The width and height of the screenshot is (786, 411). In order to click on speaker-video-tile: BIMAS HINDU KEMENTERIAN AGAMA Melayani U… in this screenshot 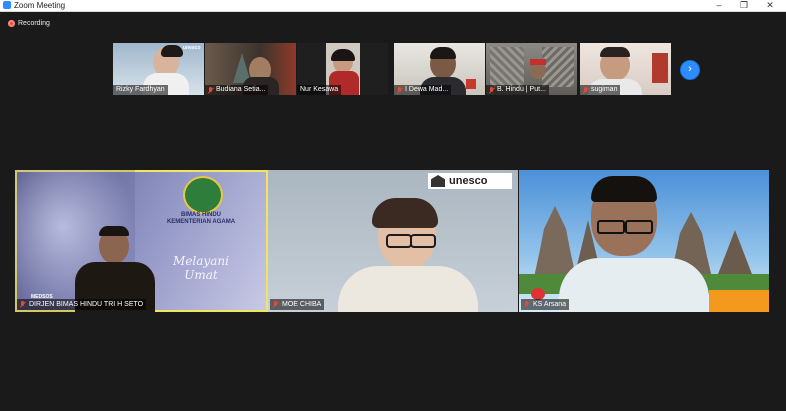, I will do `click(141, 241)`.